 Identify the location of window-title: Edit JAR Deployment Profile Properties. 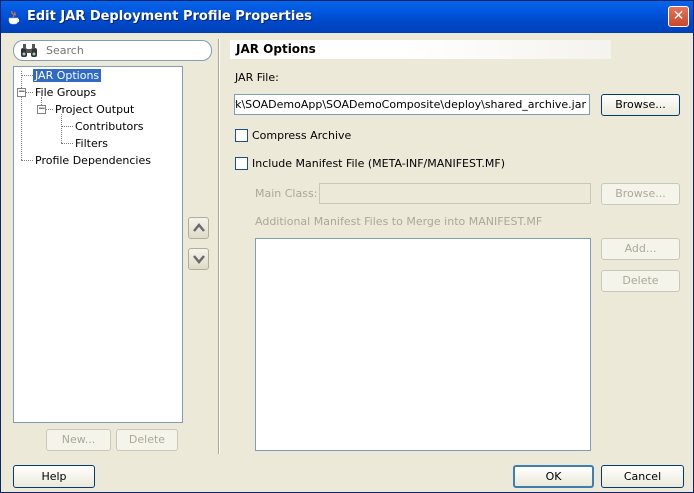
(169, 16).